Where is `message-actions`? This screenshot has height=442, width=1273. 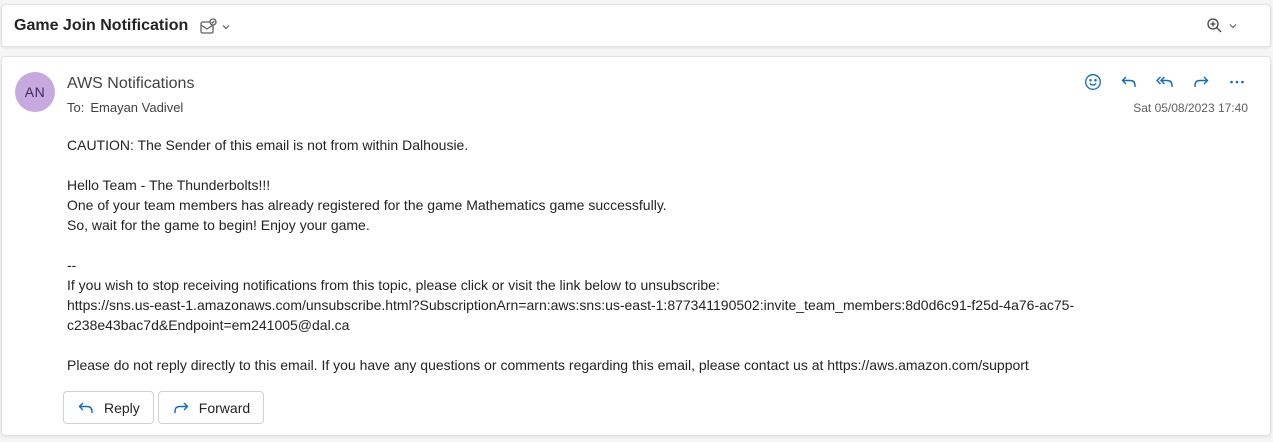 message-actions is located at coordinates (1165, 82).